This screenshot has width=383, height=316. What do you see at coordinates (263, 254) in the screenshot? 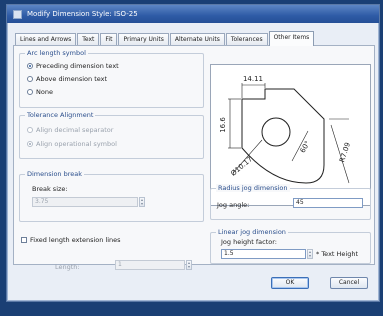
I see `jog-height-input: 1.5` at bounding box center [263, 254].